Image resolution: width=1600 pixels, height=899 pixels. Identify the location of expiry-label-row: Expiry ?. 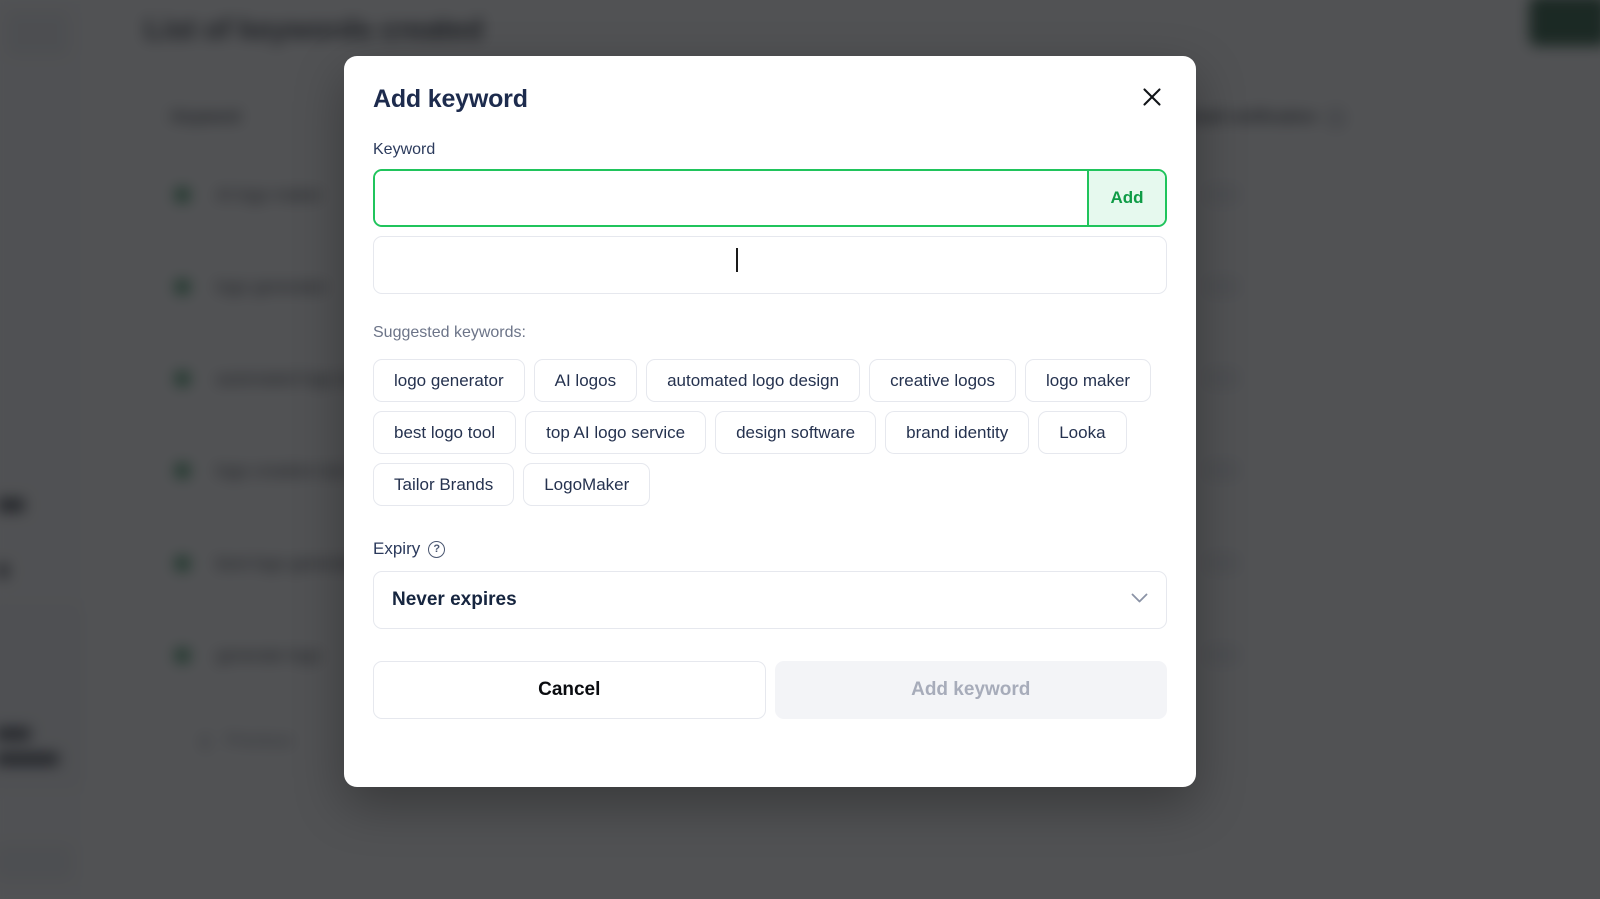
(770, 549).